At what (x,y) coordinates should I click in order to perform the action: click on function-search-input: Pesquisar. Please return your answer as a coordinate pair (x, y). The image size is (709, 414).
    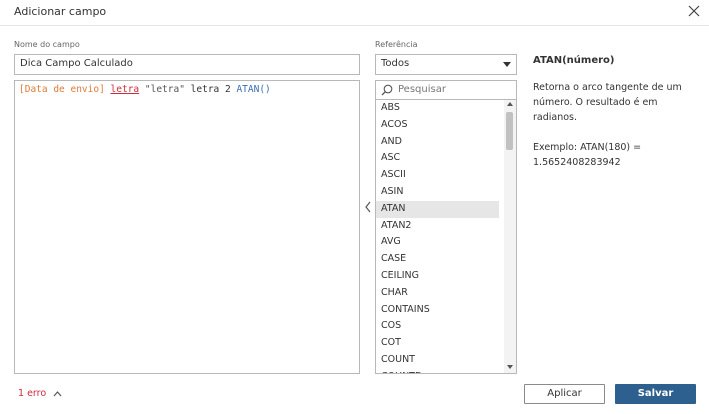
    Looking at the image, I should click on (446, 90).